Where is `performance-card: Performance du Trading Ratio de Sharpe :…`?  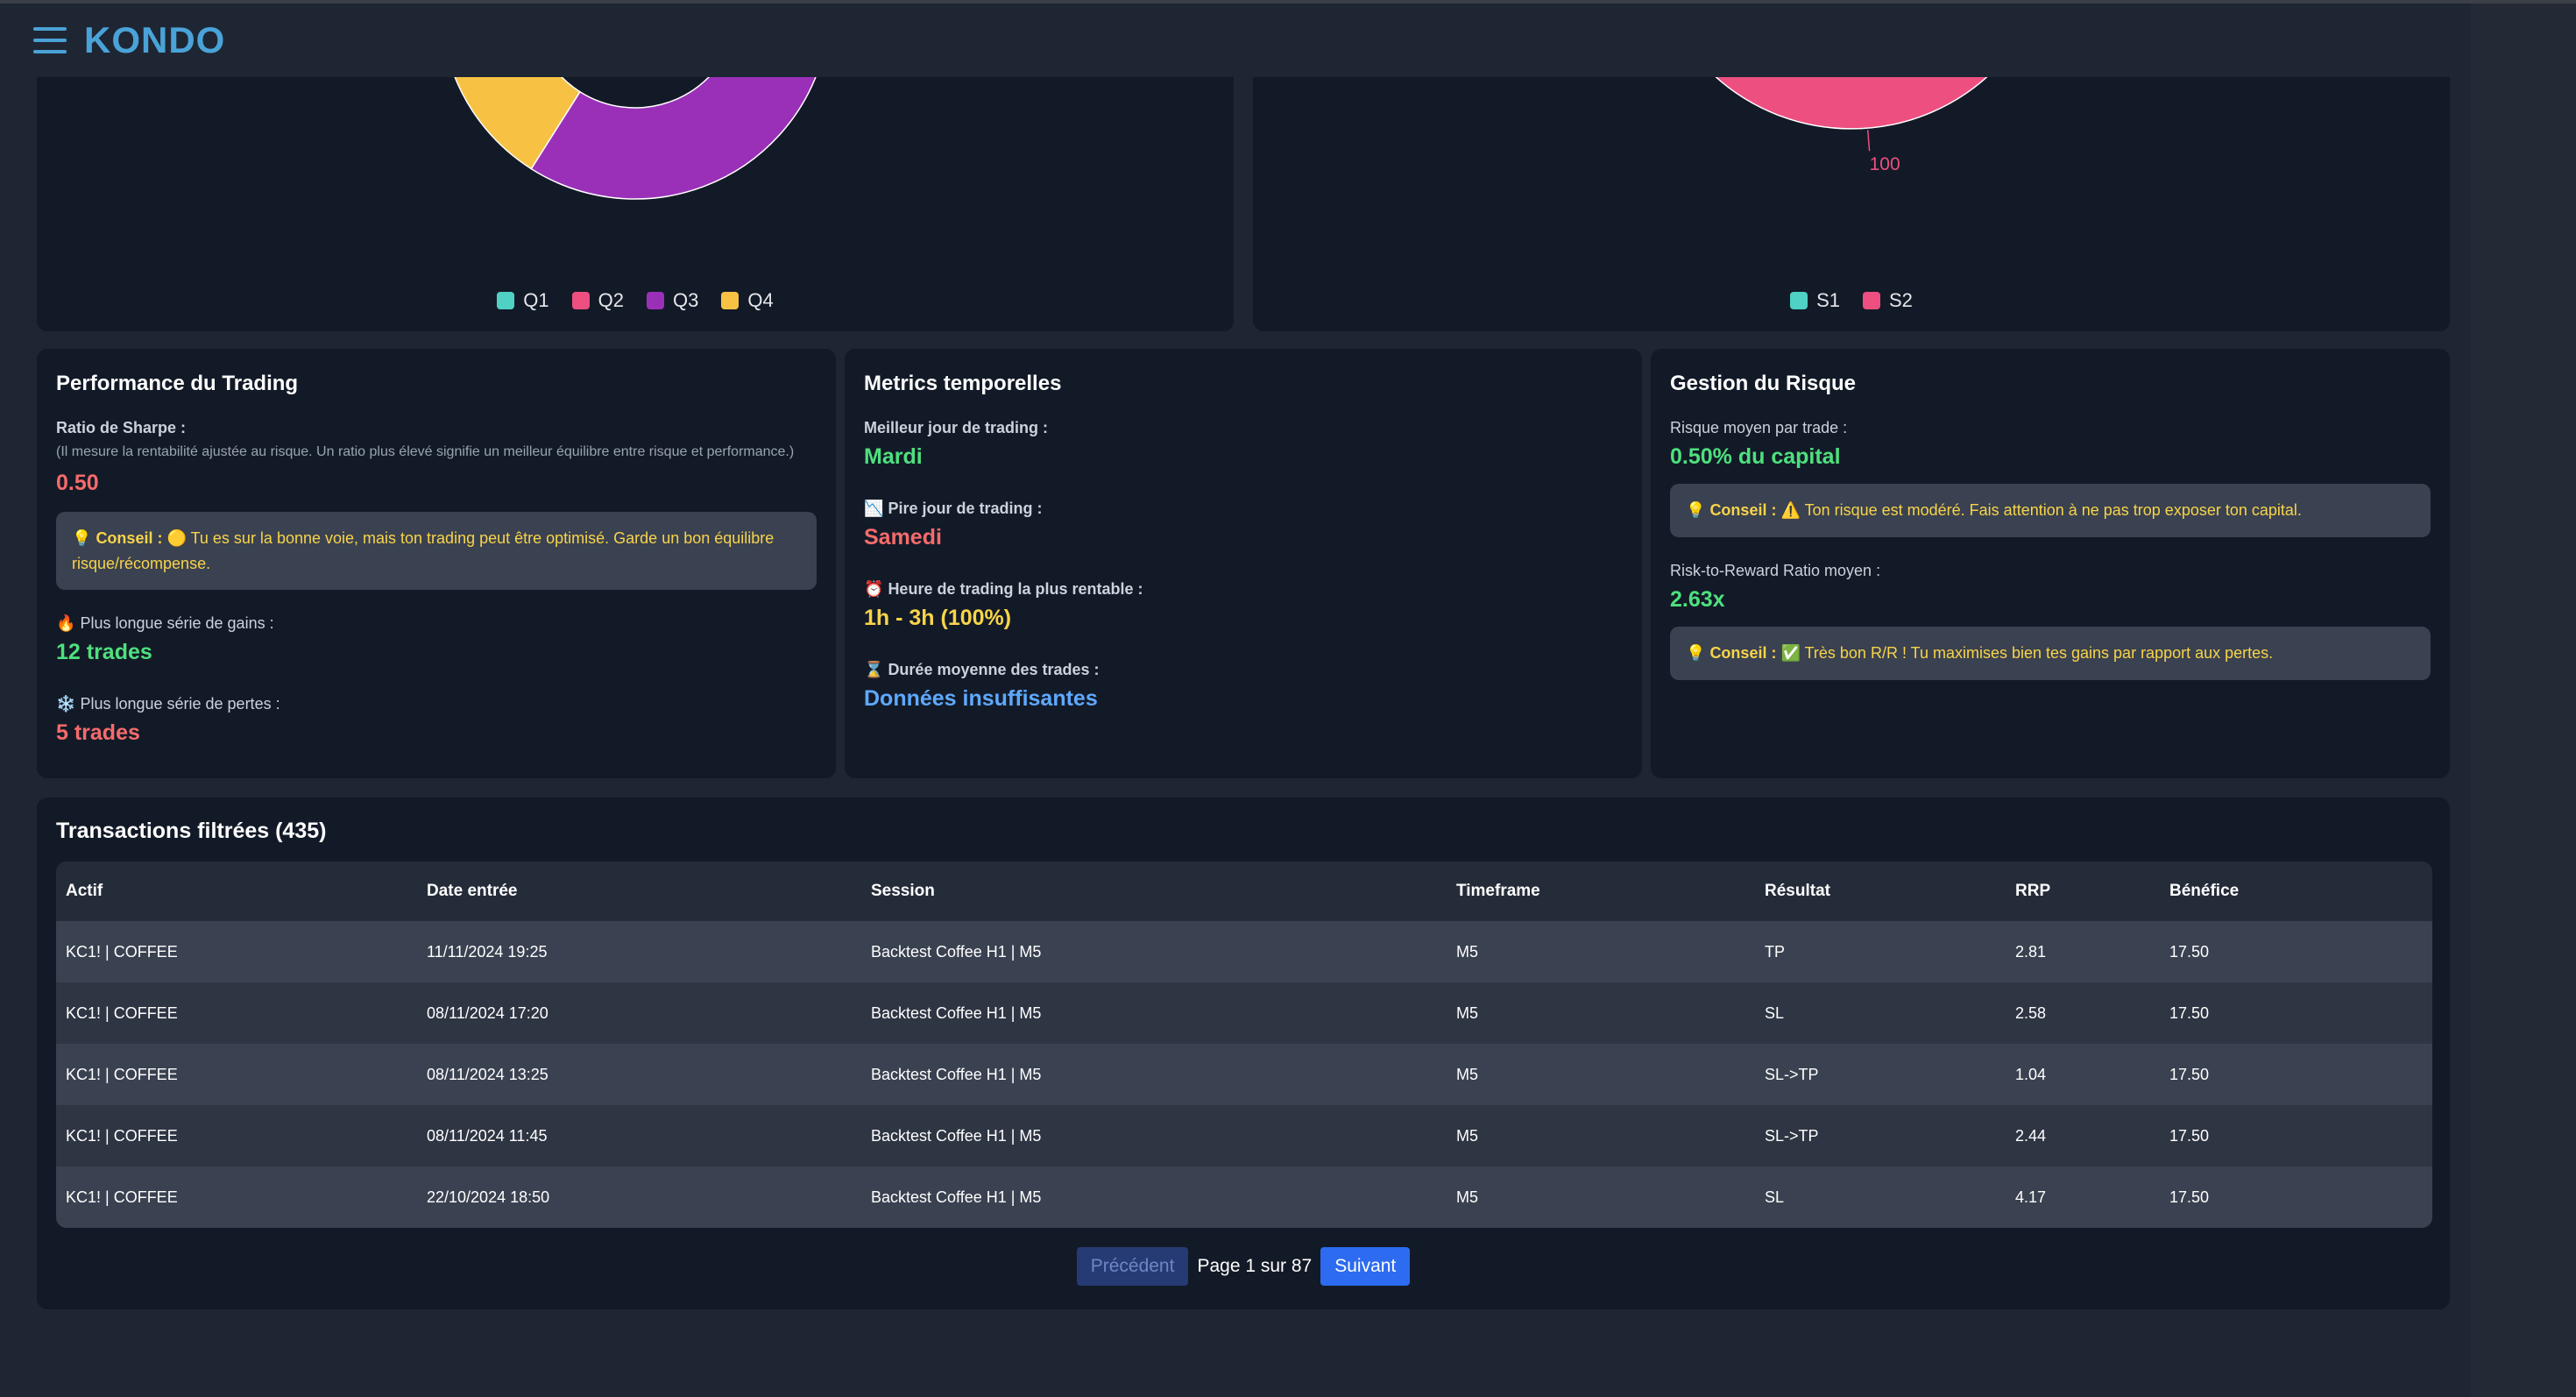 performance-card: Performance du Trading Ratio de Sharpe :… is located at coordinates (436, 563).